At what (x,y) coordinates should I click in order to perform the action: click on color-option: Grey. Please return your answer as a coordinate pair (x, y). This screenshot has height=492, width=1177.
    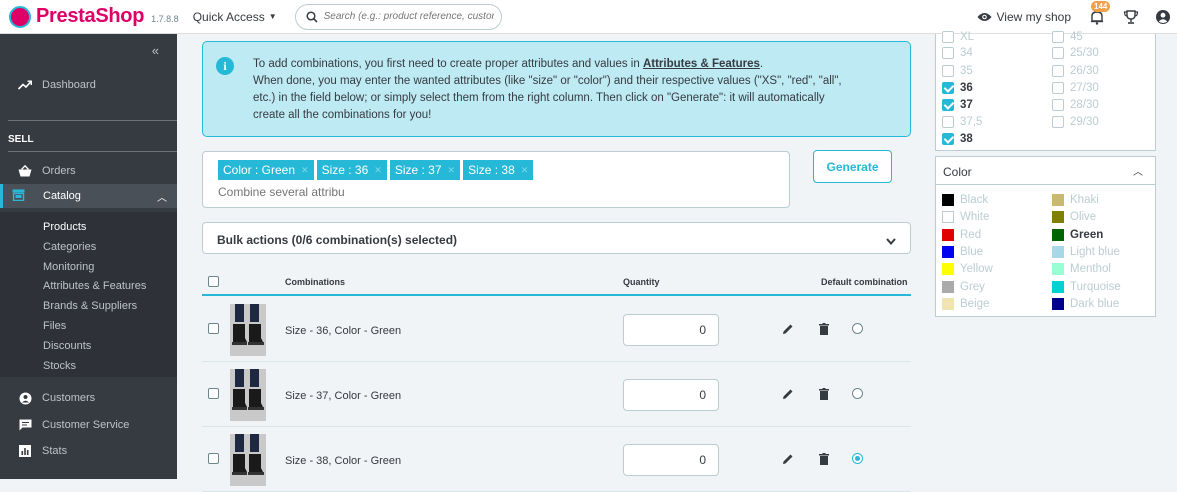
    Looking at the image, I should click on (963, 286).